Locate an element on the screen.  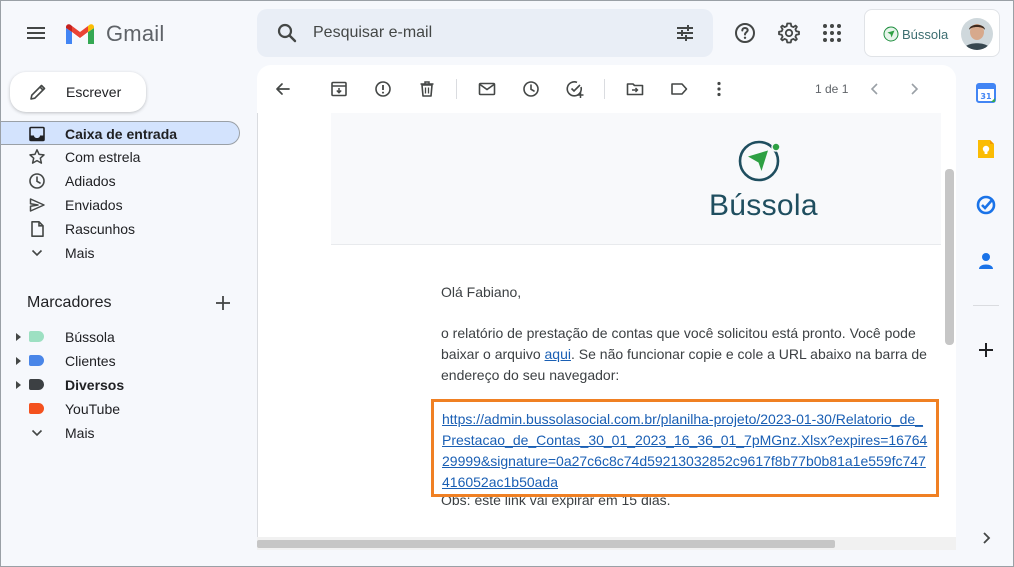
menu-icon is located at coordinates (36, 33).